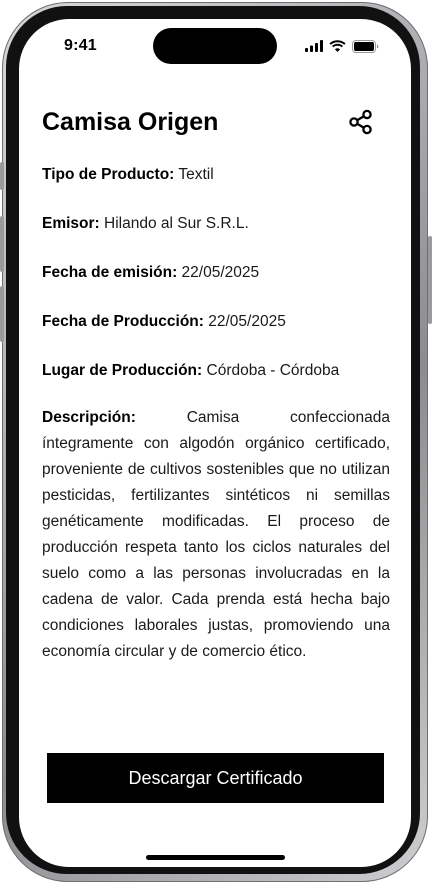 This screenshot has width=432, height=886. What do you see at coordinates (123, 321) in the screenshot?
I see `field-label: Fecha de Producción:` at bounding box center [123, 321].